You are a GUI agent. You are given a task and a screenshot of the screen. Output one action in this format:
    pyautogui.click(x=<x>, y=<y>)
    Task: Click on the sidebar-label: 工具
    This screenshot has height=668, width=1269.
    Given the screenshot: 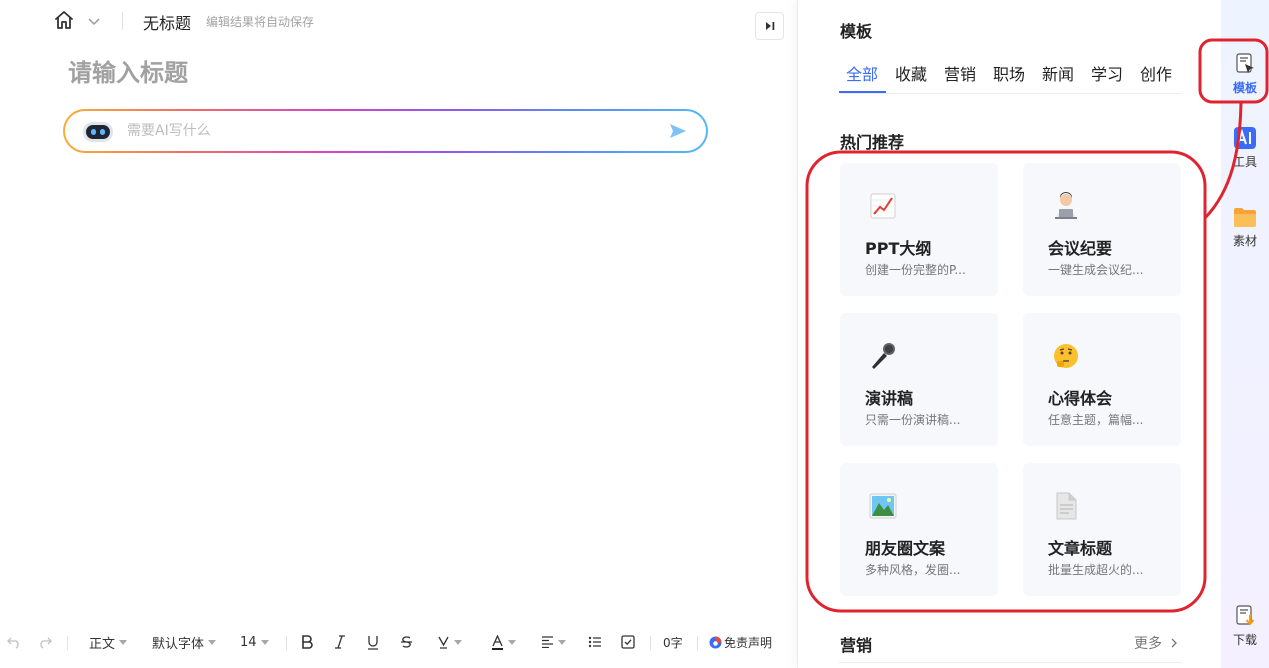 What is the action you would take?
    pyautogui.click(x=1244, y=162)
    